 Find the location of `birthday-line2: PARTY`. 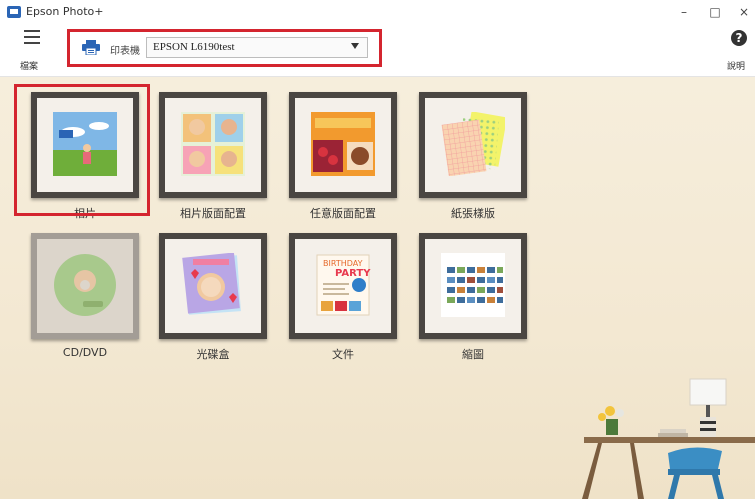

birthday-line2: PARTY is located at coordinates (353, 273).